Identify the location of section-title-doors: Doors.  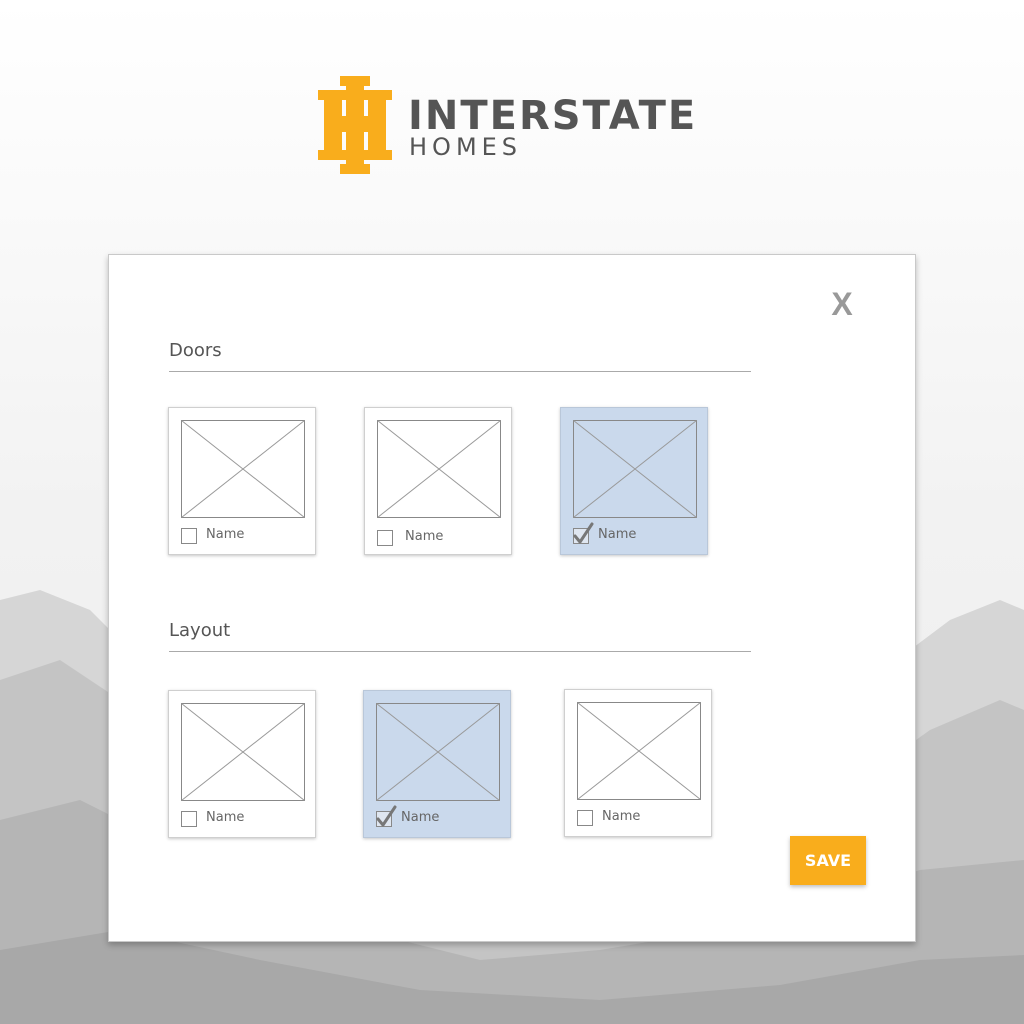
(195, 350).